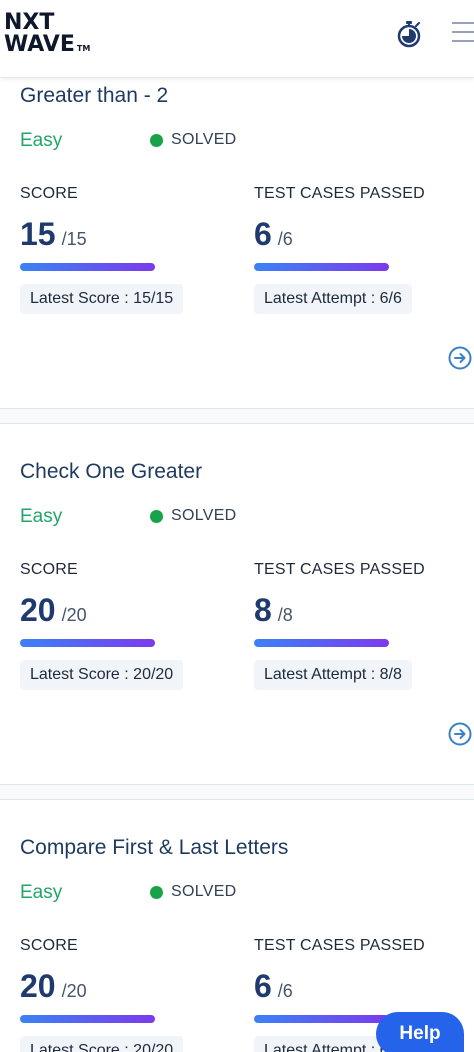 The width and height of the screenshot is (474, 1052). I want to click on logo-trademark: TM, so click(83, 48).